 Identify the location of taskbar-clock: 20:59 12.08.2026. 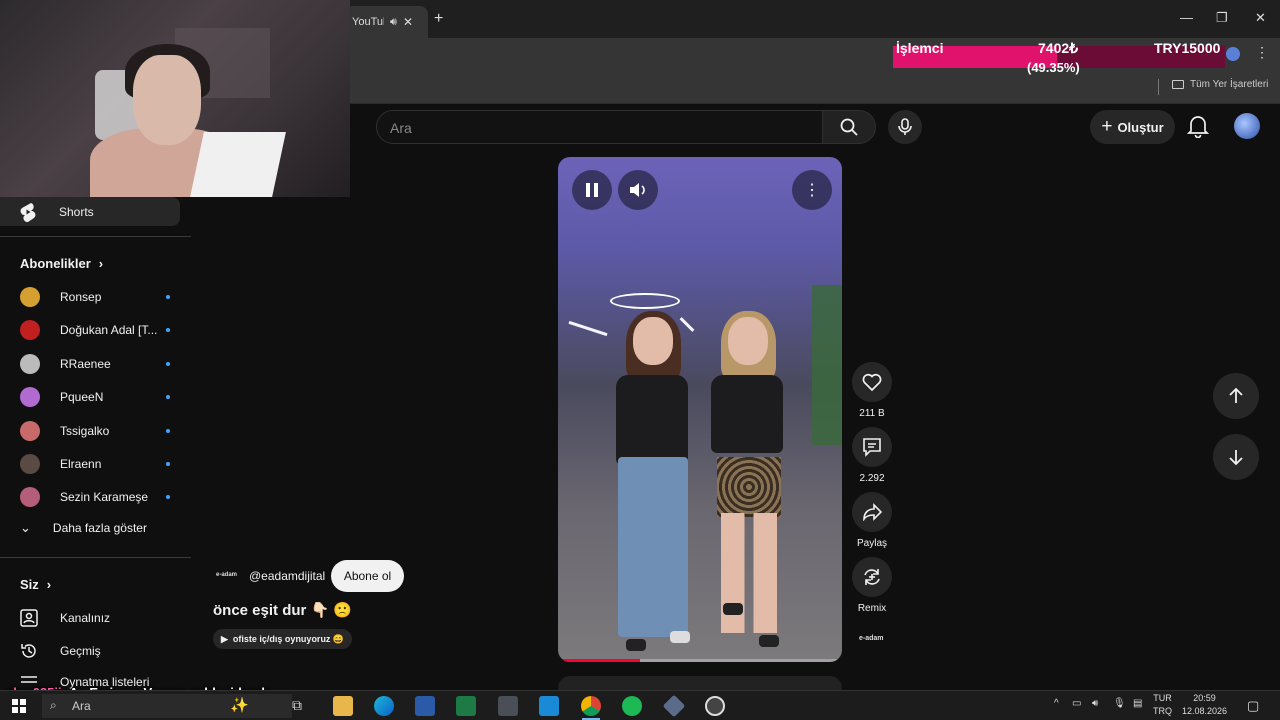
(1204, 705).